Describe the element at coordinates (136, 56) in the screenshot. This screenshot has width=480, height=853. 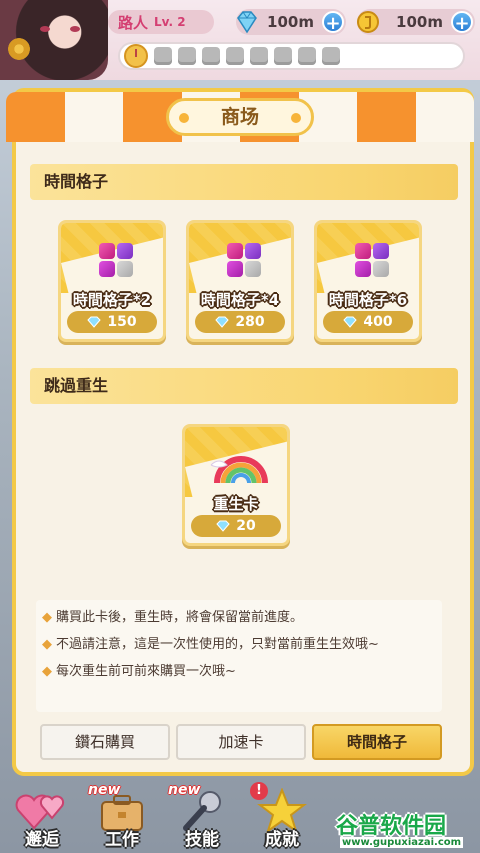
I see `stopwatch-icon` at that location.